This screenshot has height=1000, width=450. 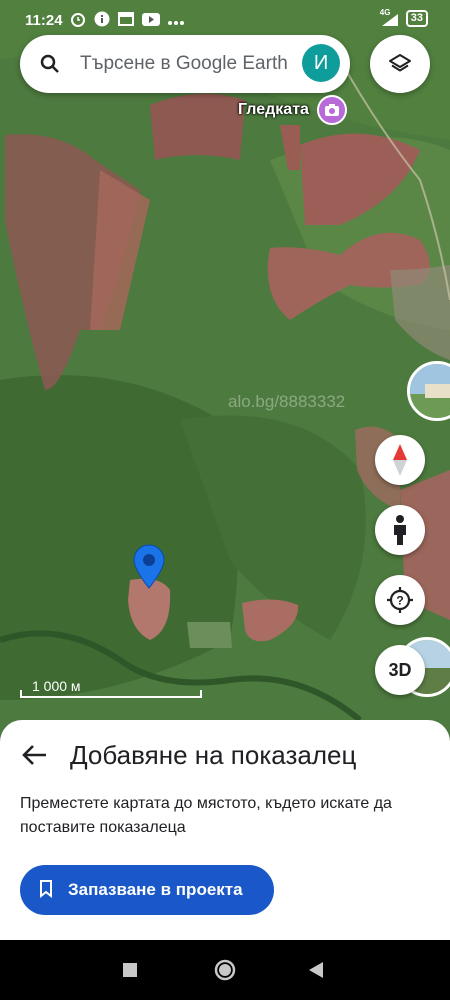 What do you see at coordinates (176, 21) in the screenshot?
I see `more-dots-icon` at bounding box center [176, 21].